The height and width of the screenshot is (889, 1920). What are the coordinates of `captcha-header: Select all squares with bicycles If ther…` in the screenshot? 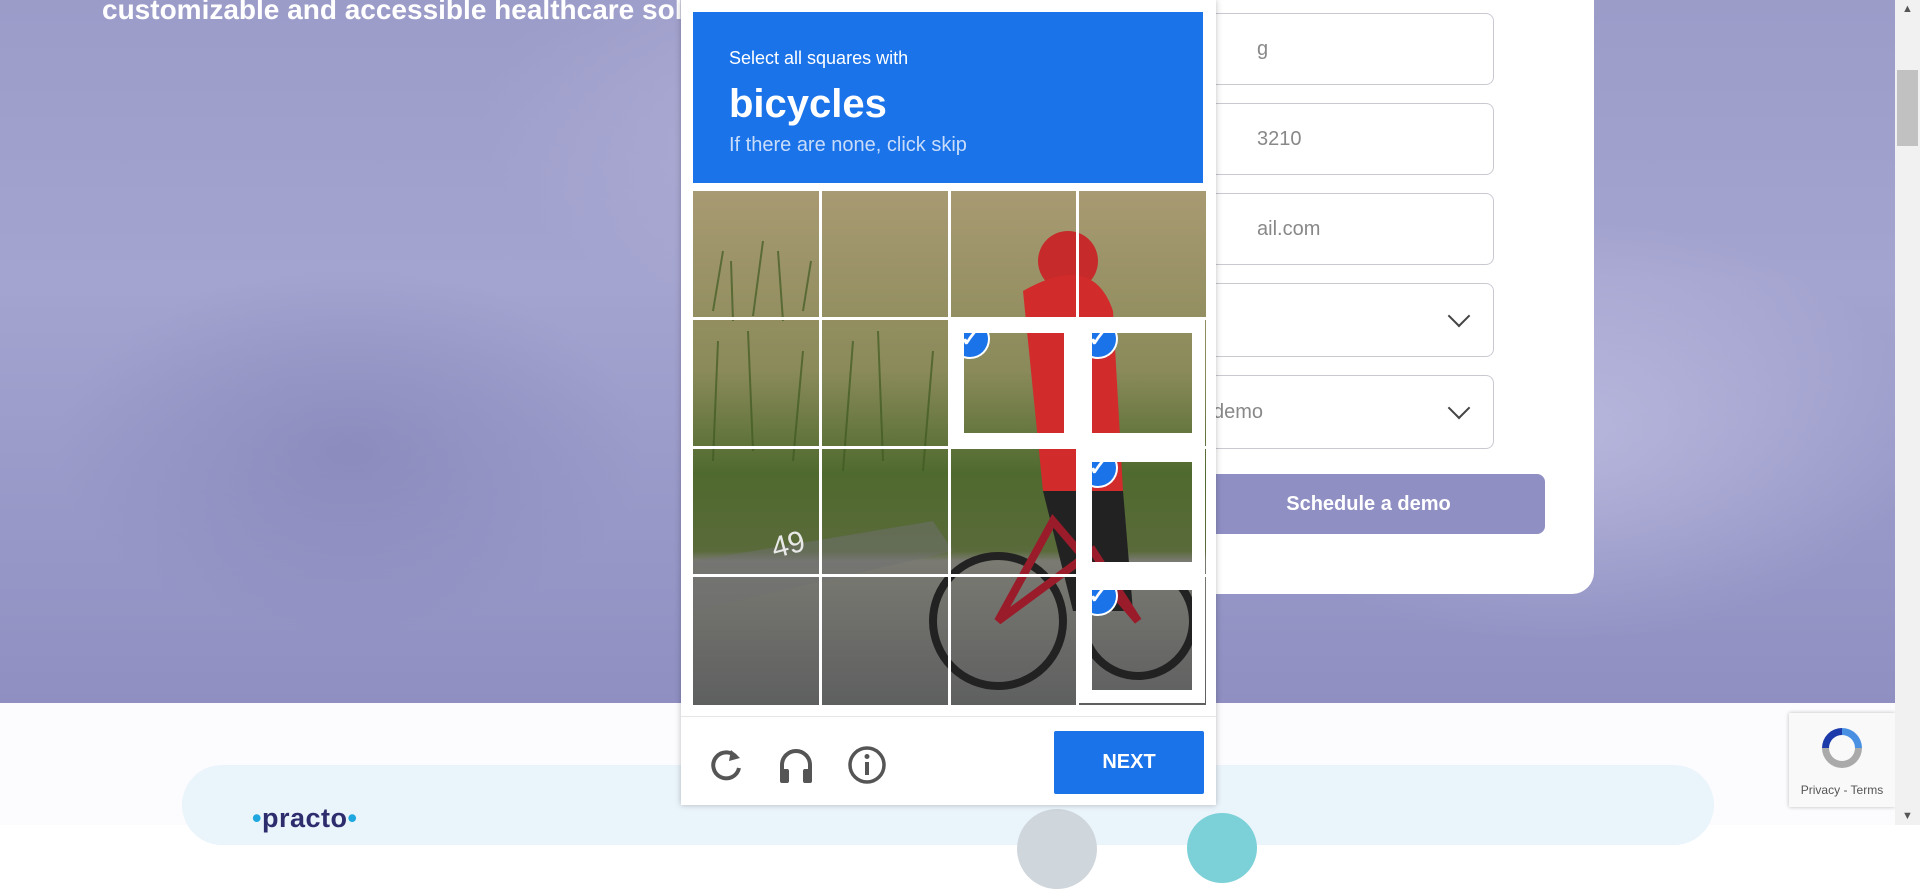 It's located at (948, 97).